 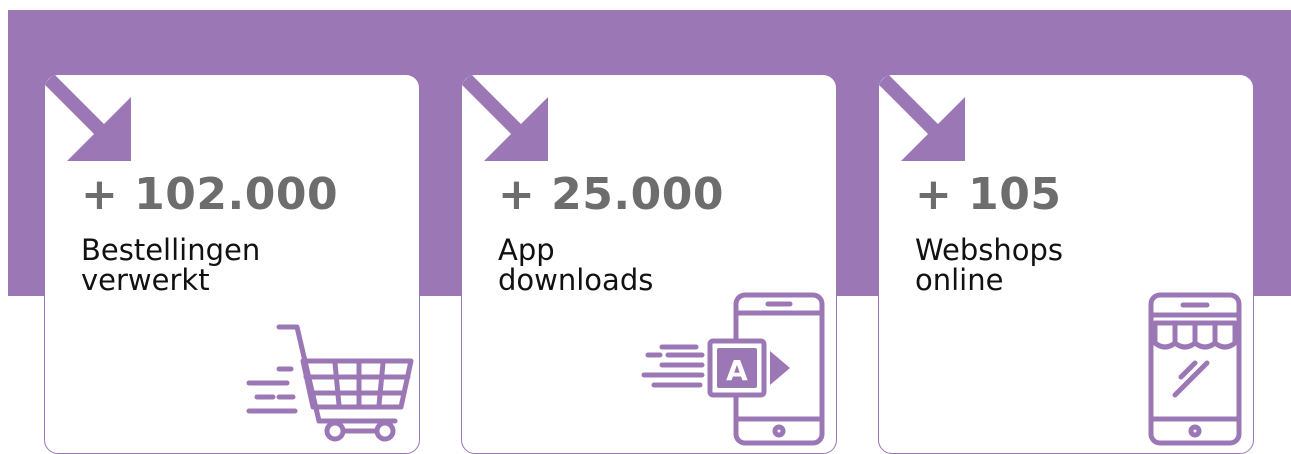 I want to click on mobile-webshop-icon, so click(x=1195, y=369).